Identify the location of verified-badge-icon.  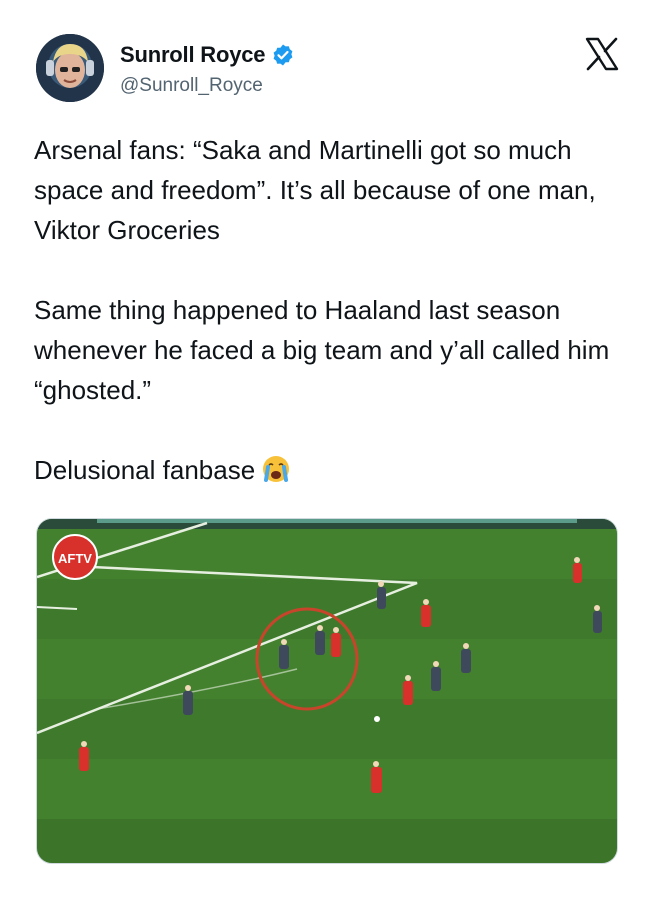
(283, 55).